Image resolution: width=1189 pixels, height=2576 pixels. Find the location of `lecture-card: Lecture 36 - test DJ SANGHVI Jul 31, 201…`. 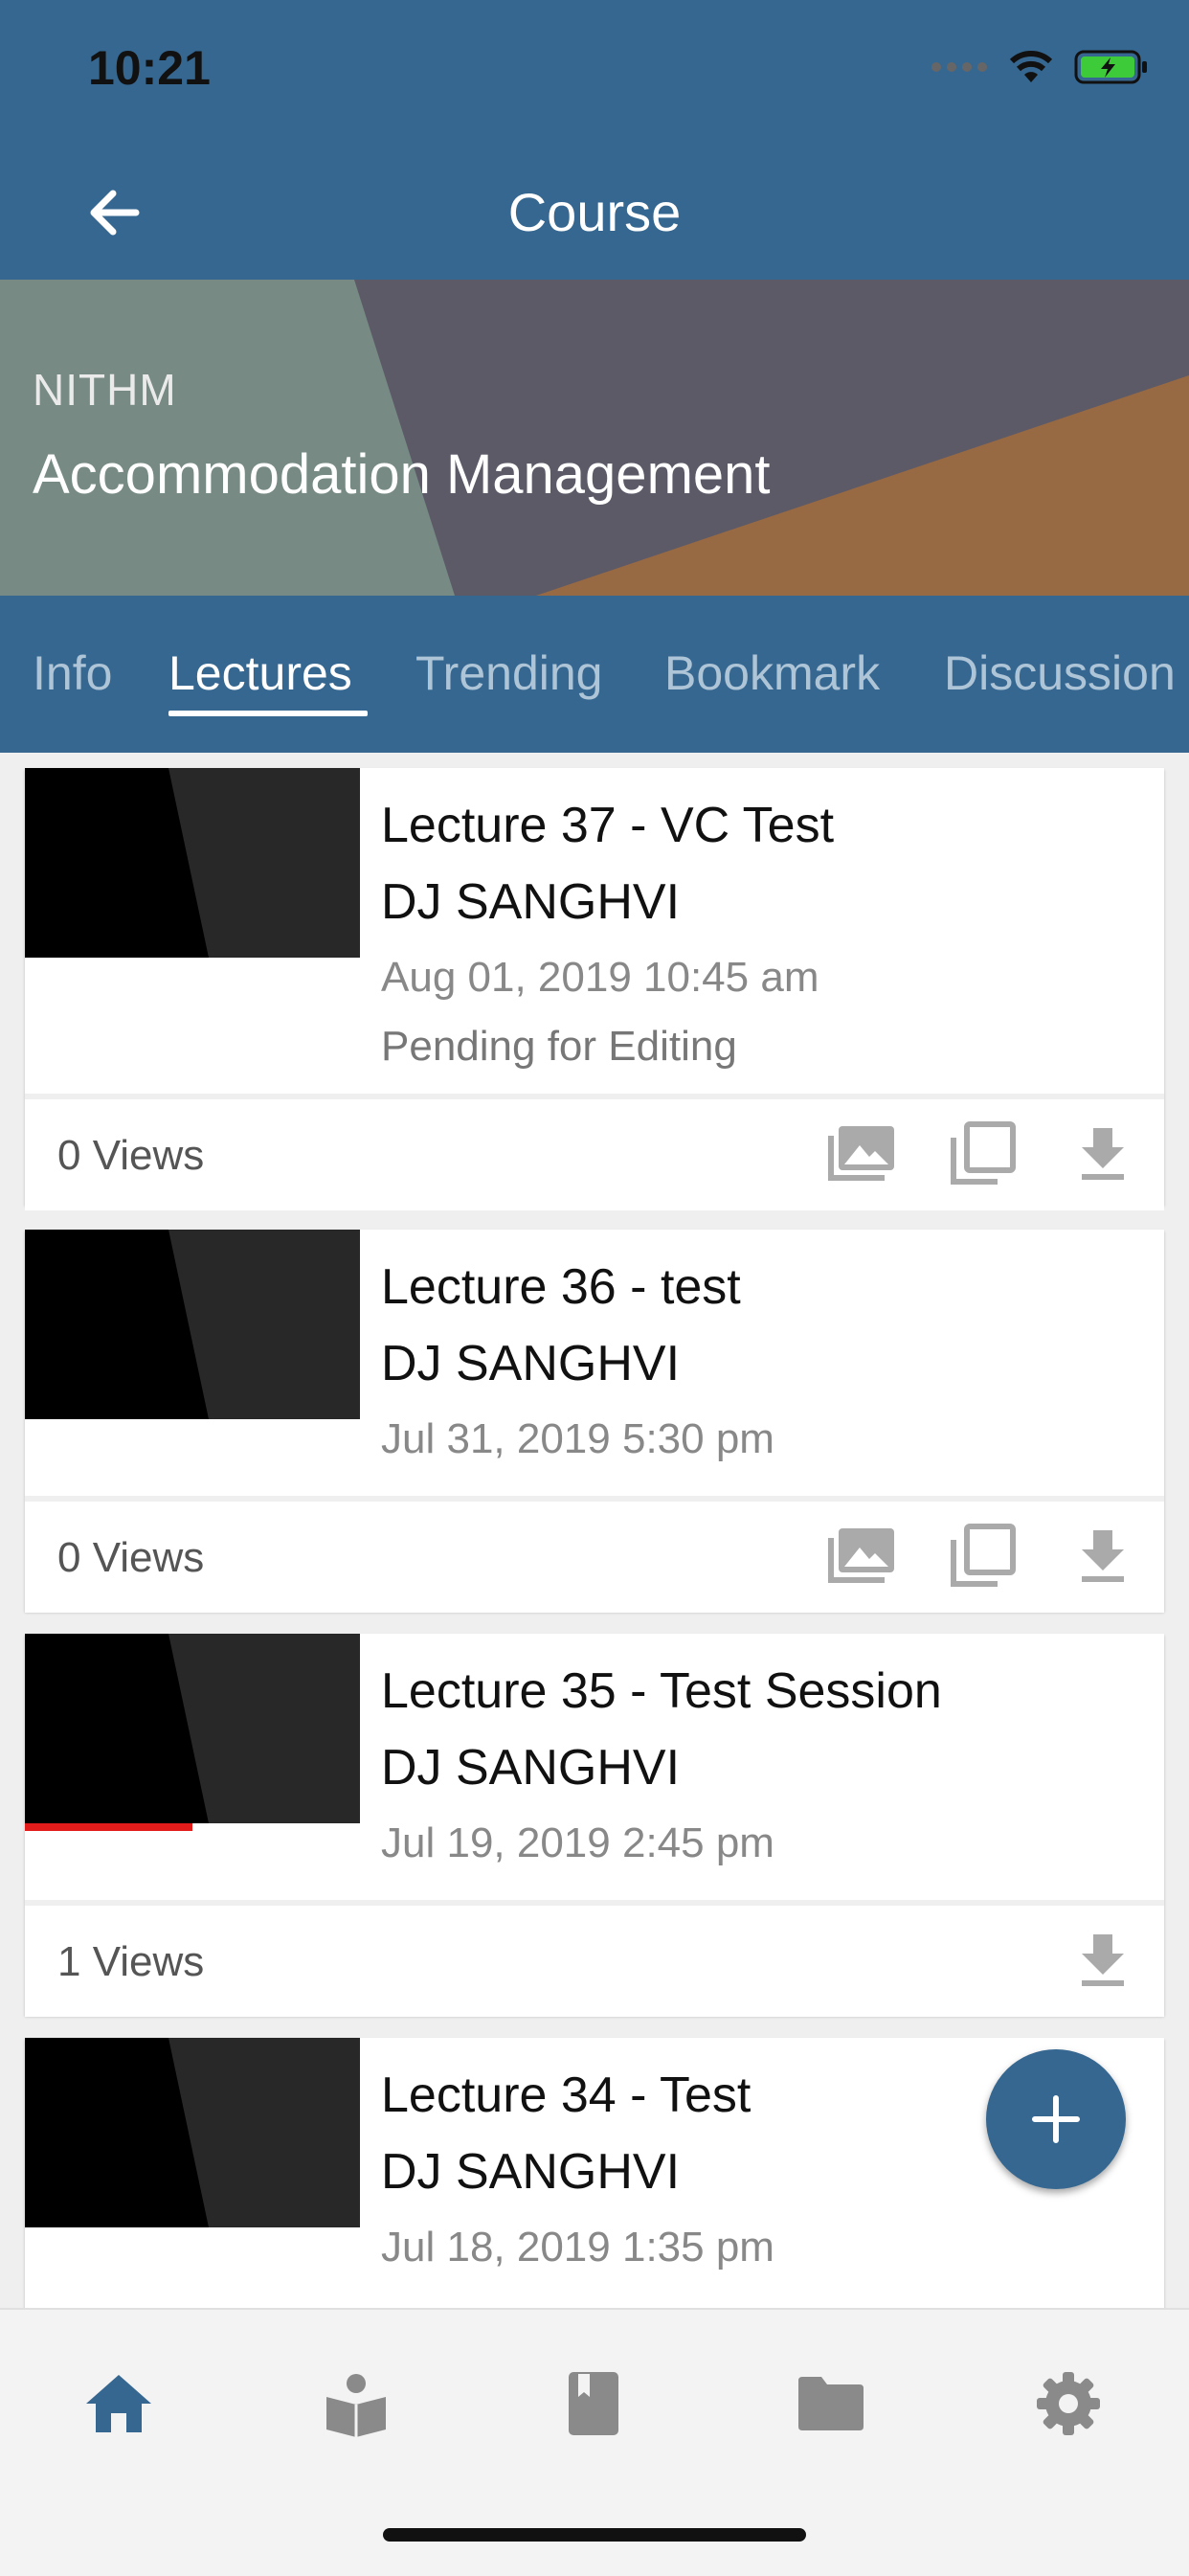

lecture-card: Lecture 36 - test DJ SANGHVI Jul 31, 201… is located at coordinates (594, 1421).